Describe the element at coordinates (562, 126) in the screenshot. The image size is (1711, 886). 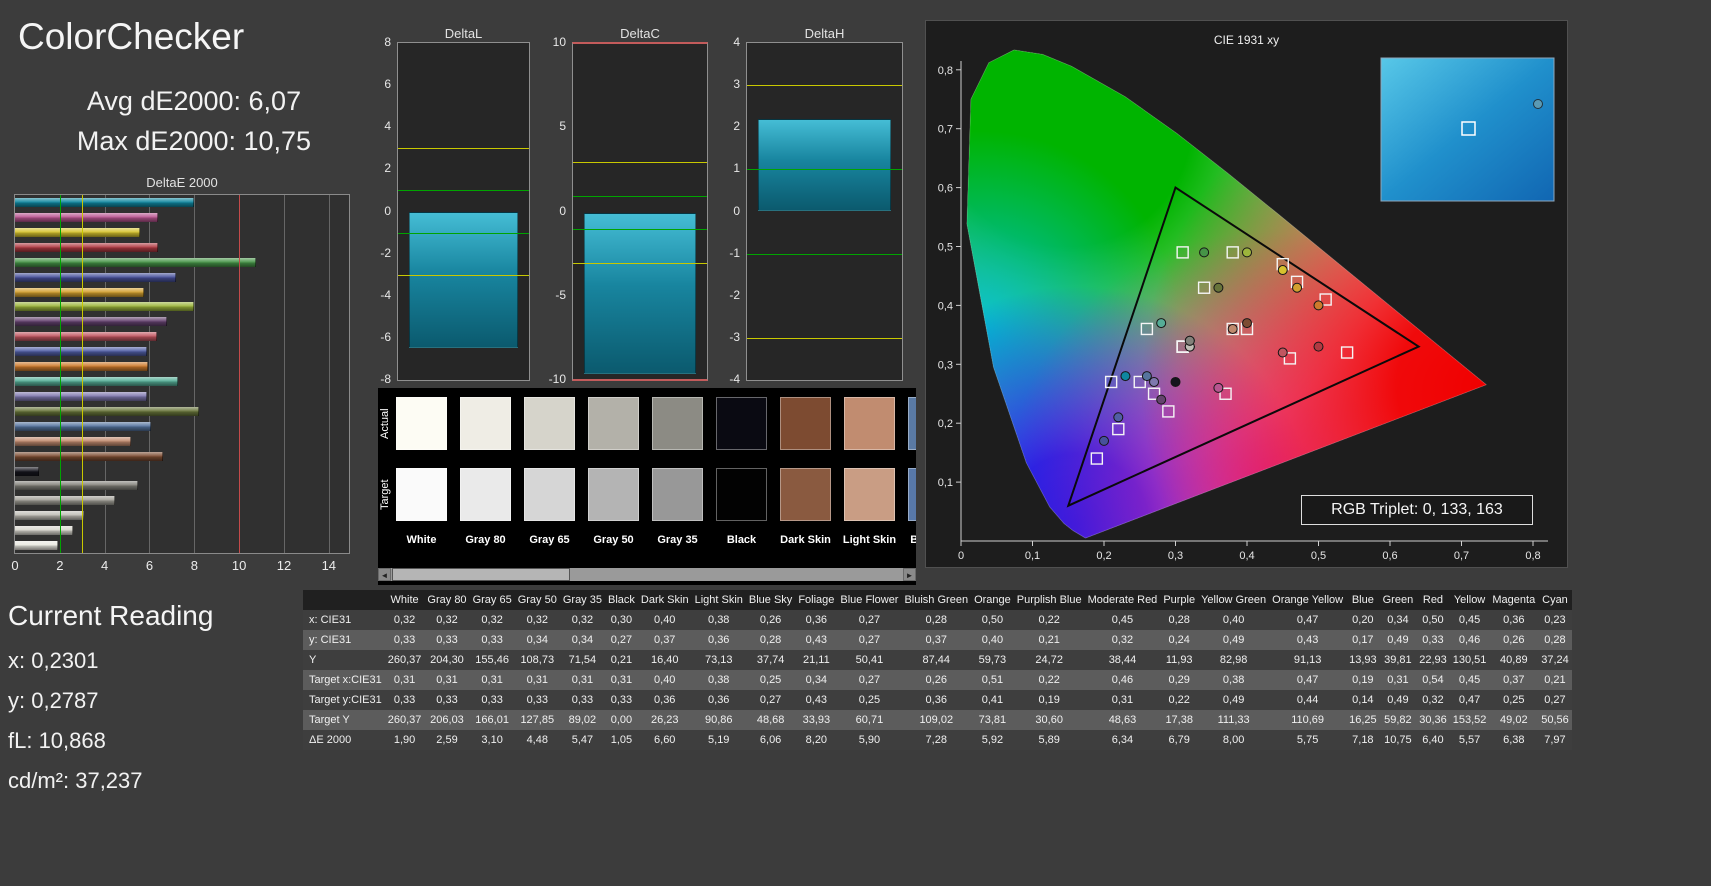
I see `y-tick-label: 5` at that location.